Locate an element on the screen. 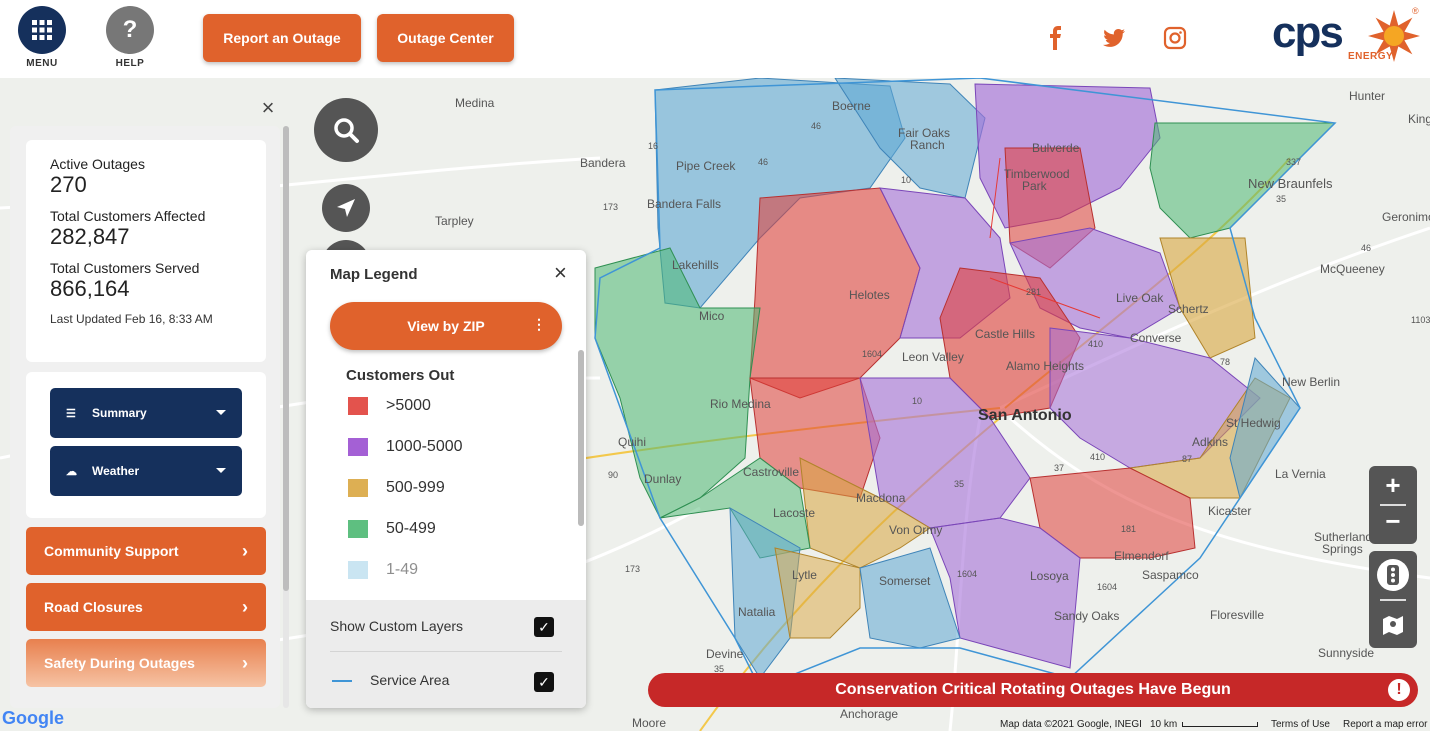  locate-button is located at coordinates (346, 208).